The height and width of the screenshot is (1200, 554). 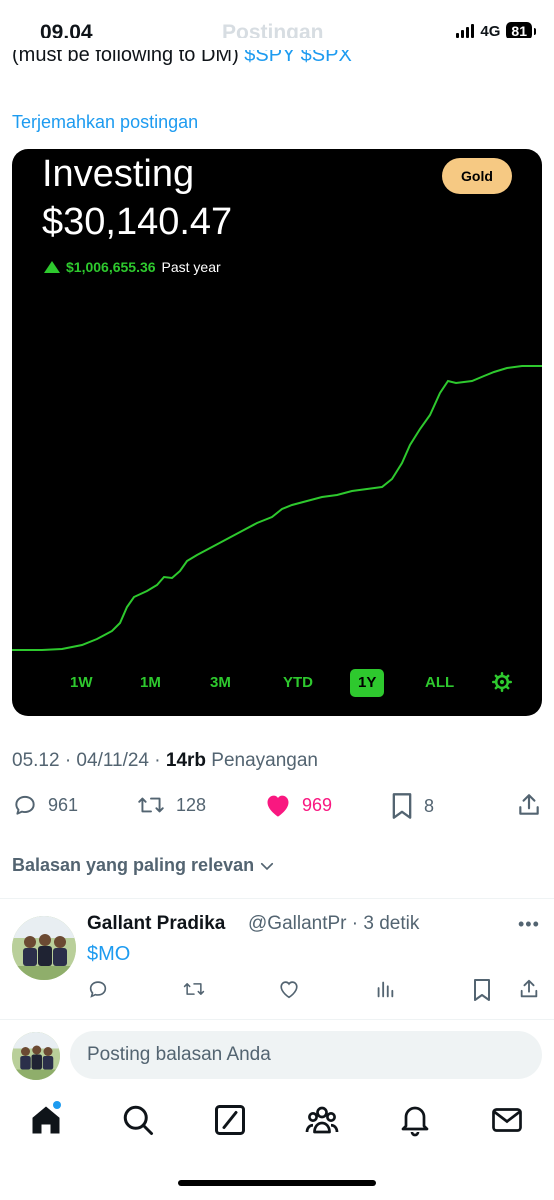 What do you see at coordinates (333, 924) in the screenshot?
I see `reply-author-handle: @GallantPr · 3 detik` at bounding box center [333, 924].